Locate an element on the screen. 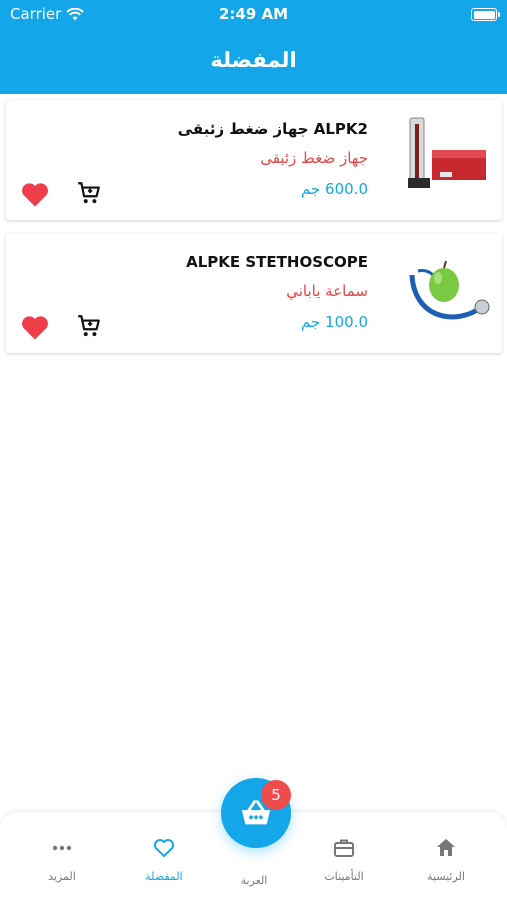 This screenshot has height=900, width=507. tab-label: المزيد is located at coordinates (62, 876).